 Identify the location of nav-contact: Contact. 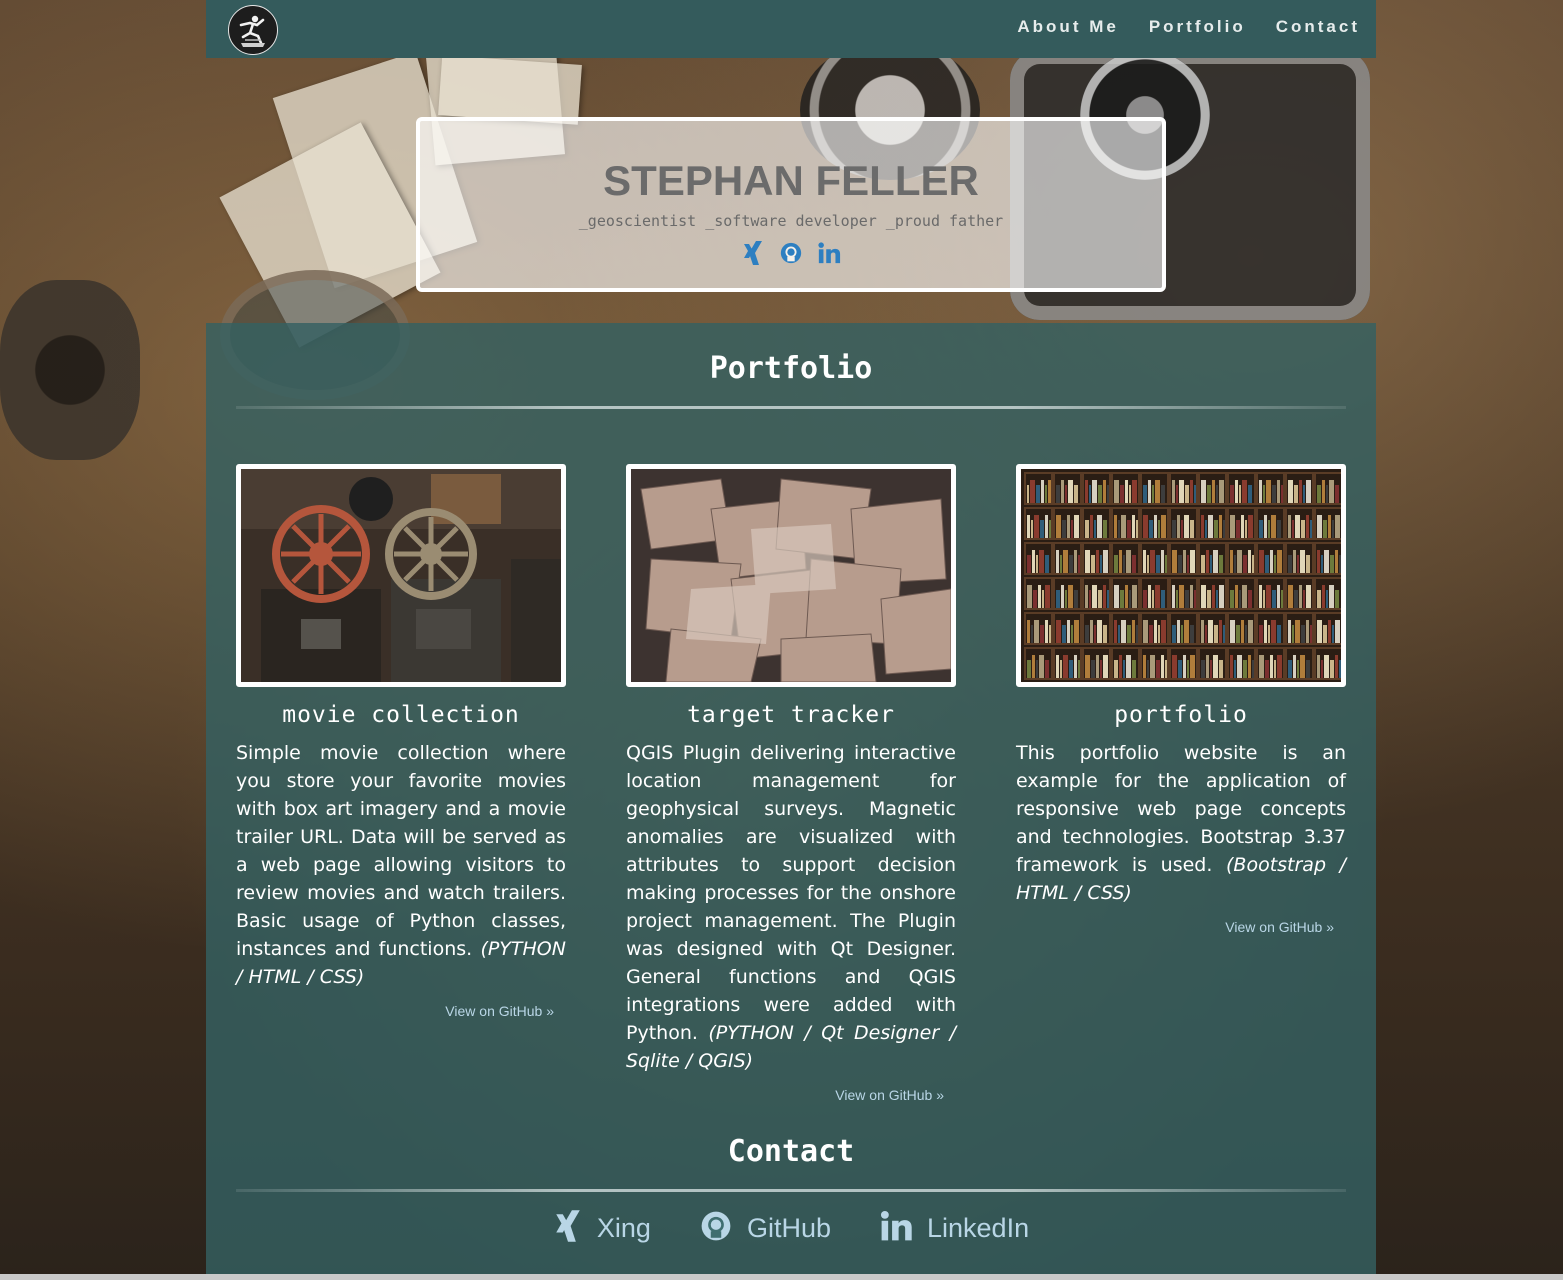
(1318, 27).